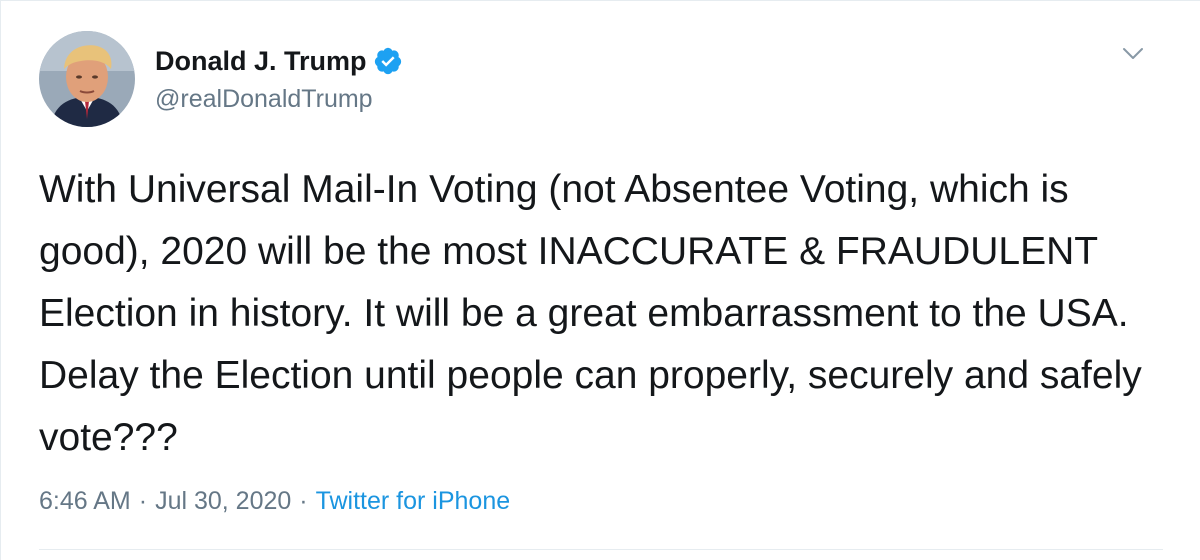 Image resolution: width=1200 pixels, height=560 pixels. I want to click on tweet-metadata: 6:46 AM · Jul 30, 2020 · Twitter for iPhone, so click(274, 501).